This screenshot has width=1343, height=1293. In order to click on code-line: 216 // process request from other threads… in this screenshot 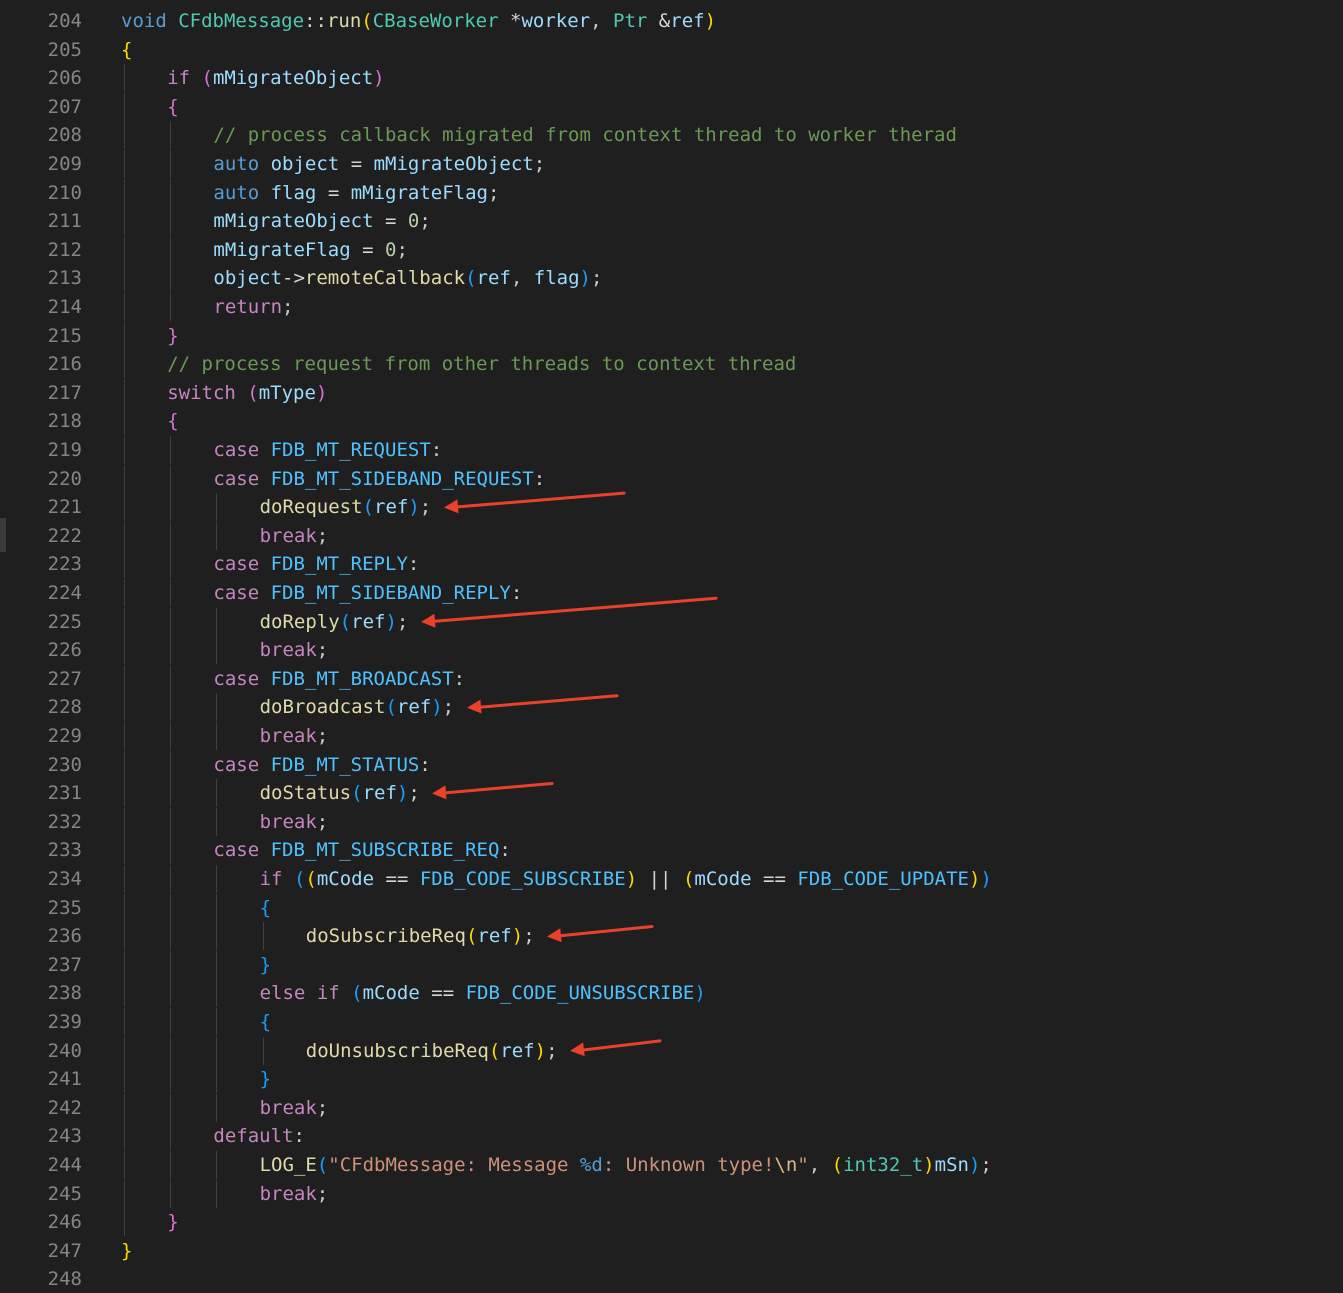, I will do `click(671, 364)`.